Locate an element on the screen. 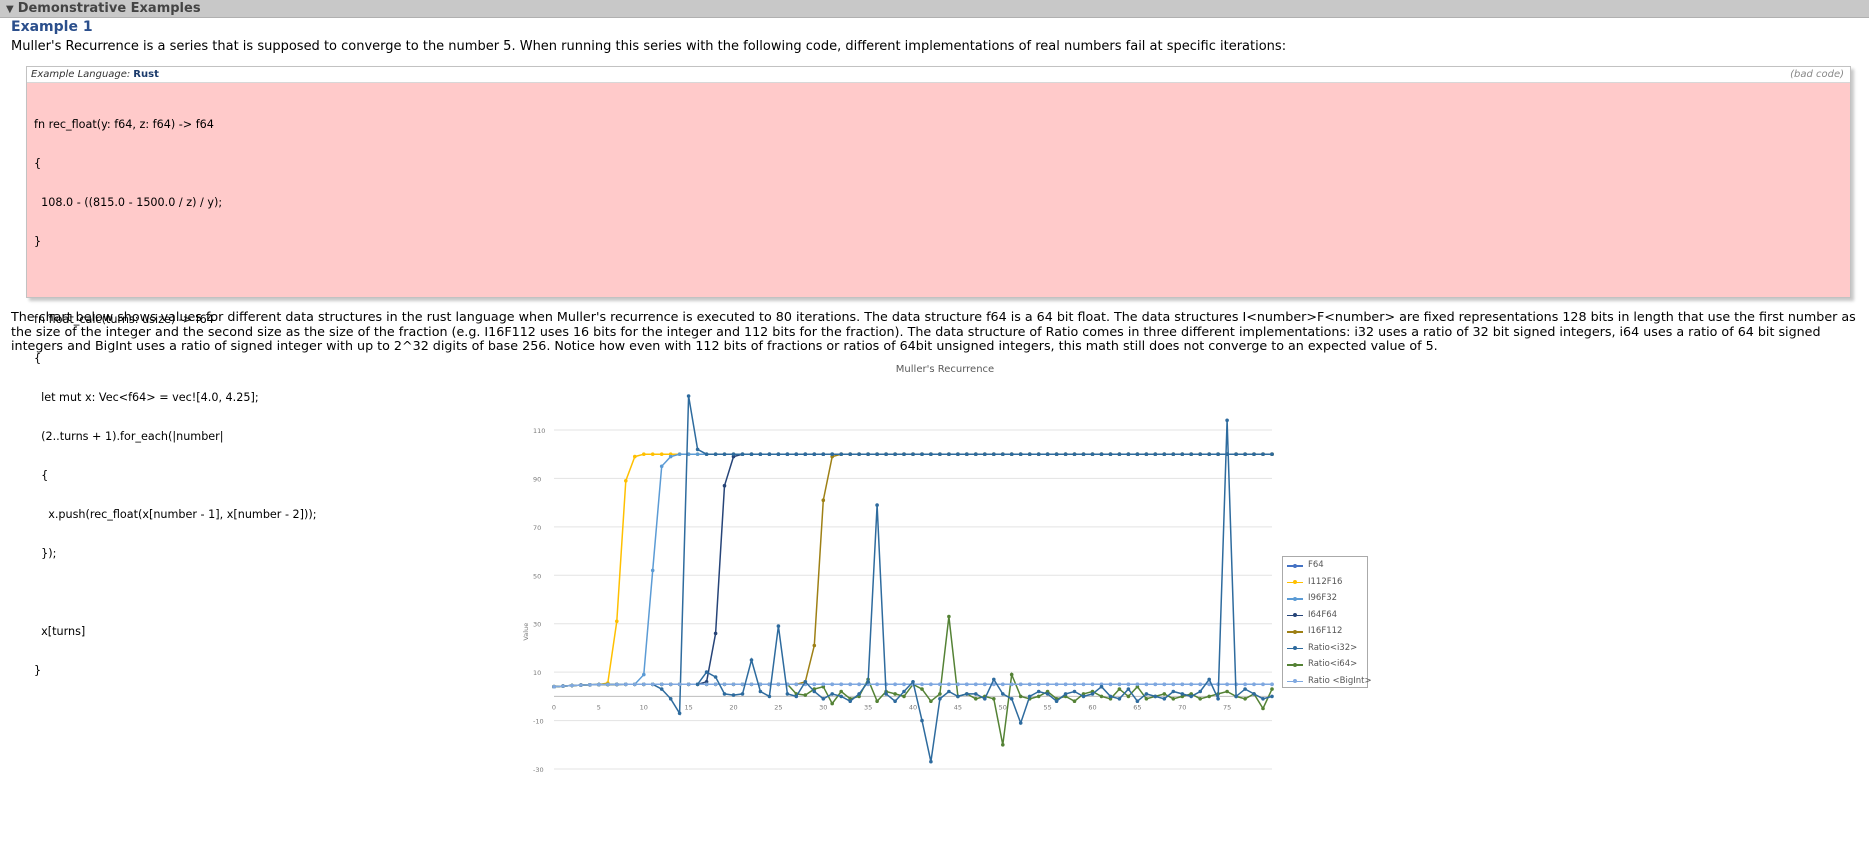 This screenshot has width=1869, height=849. x-tick-label: 20 is located at coordinates (733, 707).